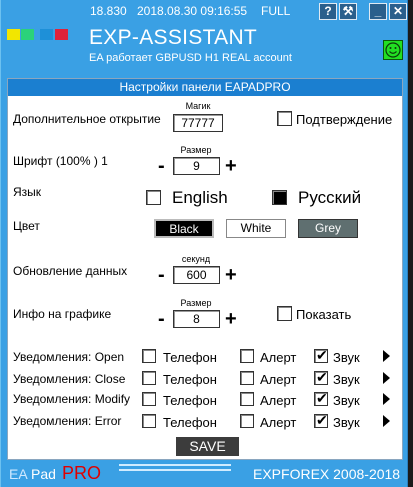  Describe the element at coordinates (198, 123) in the screenshot. I see `magic-input: 77777` at that location.